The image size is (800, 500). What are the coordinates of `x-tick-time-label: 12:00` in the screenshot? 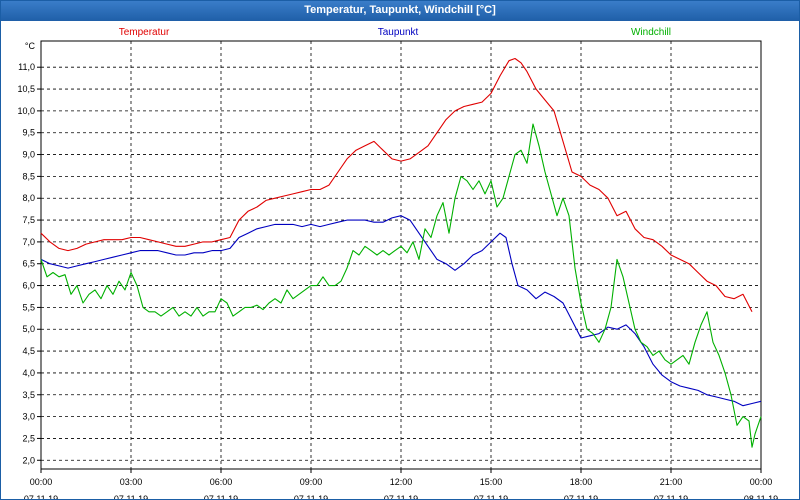 It's located at (401, 482).